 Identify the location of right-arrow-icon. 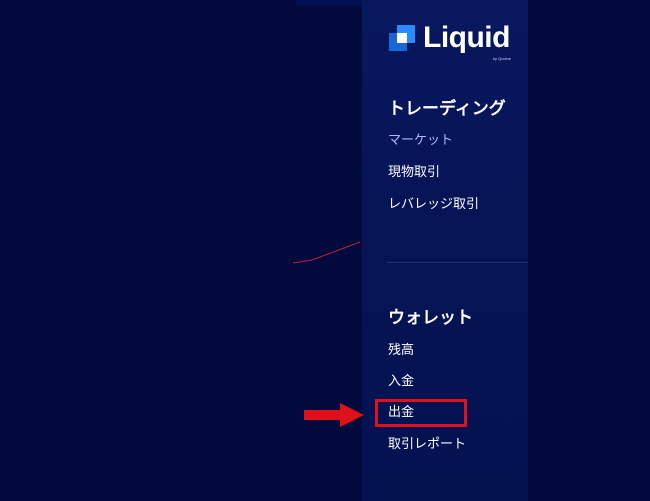
(334, 415).